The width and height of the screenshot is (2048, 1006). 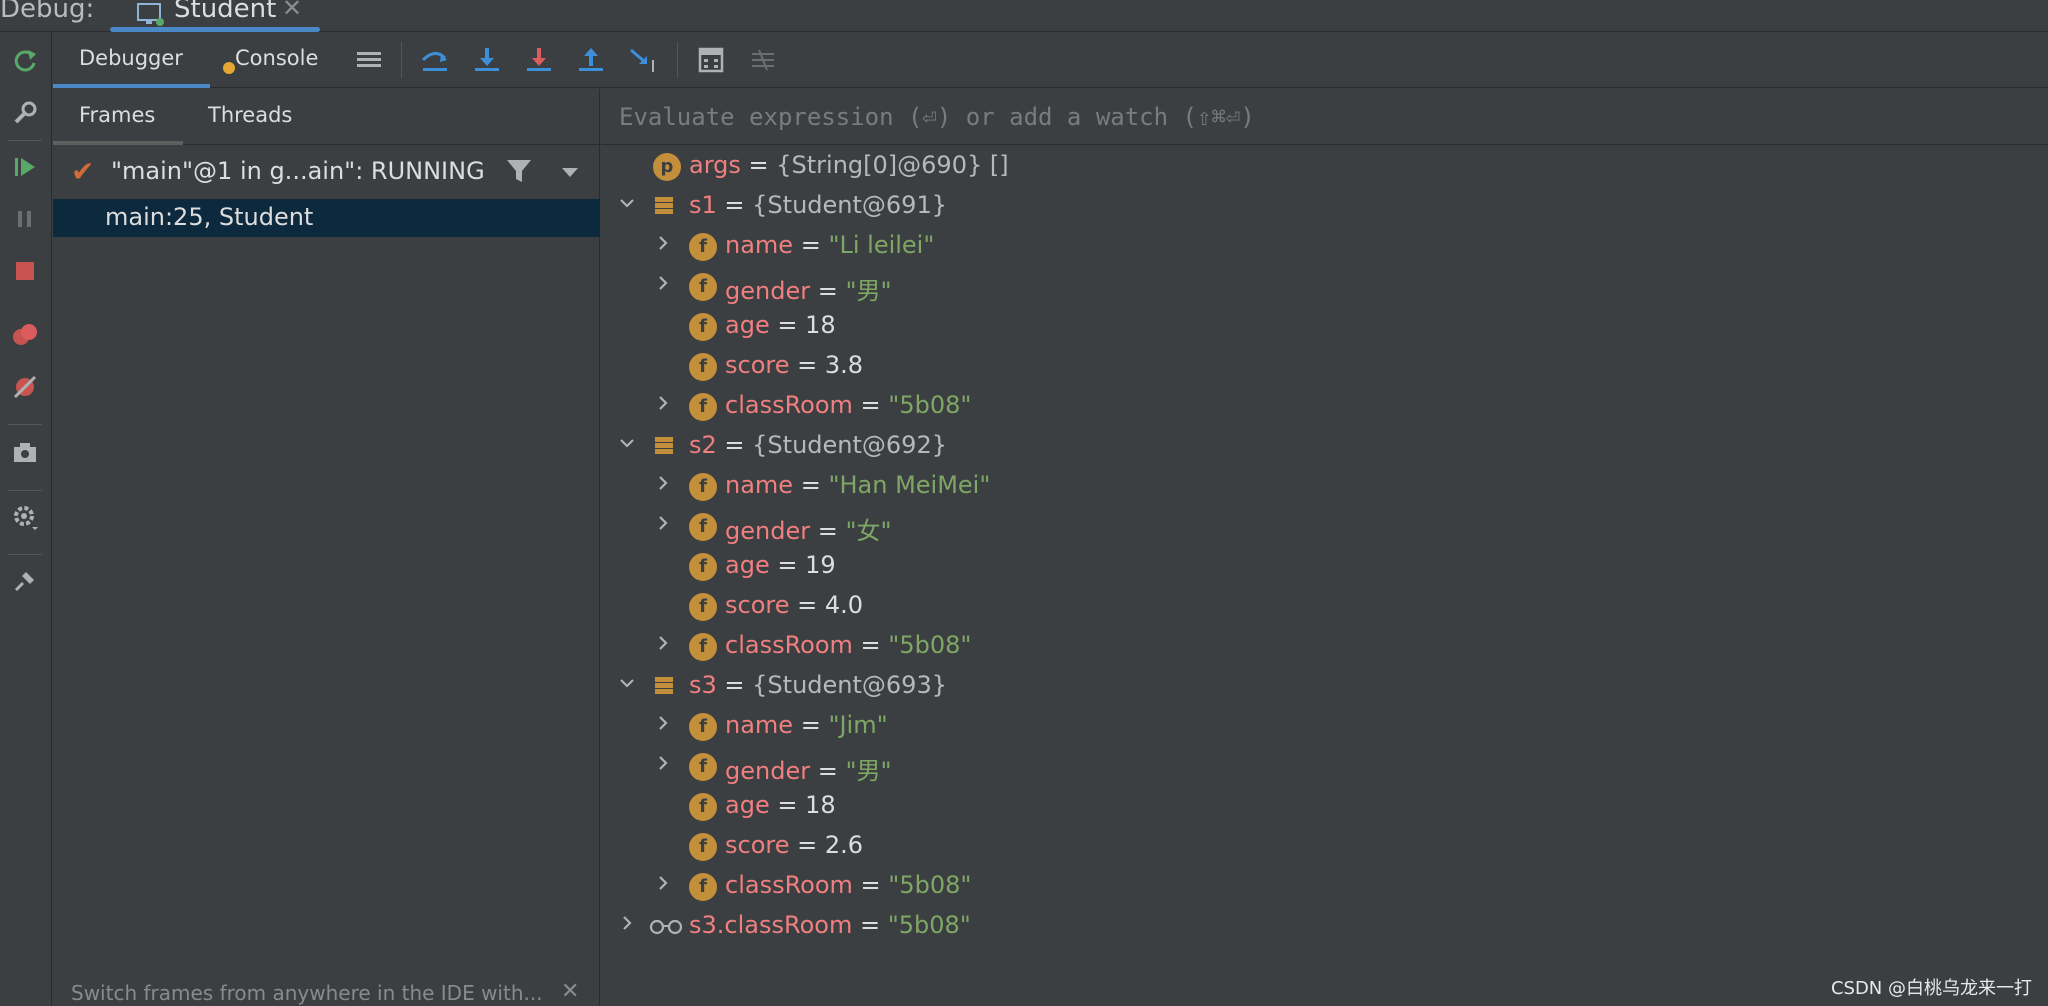 What do you see at coordinates (298, 171) in the screenshot?
I see `thread-name: "main"@1 in g...ain": RUNNING` at bounding box center [298, 171].